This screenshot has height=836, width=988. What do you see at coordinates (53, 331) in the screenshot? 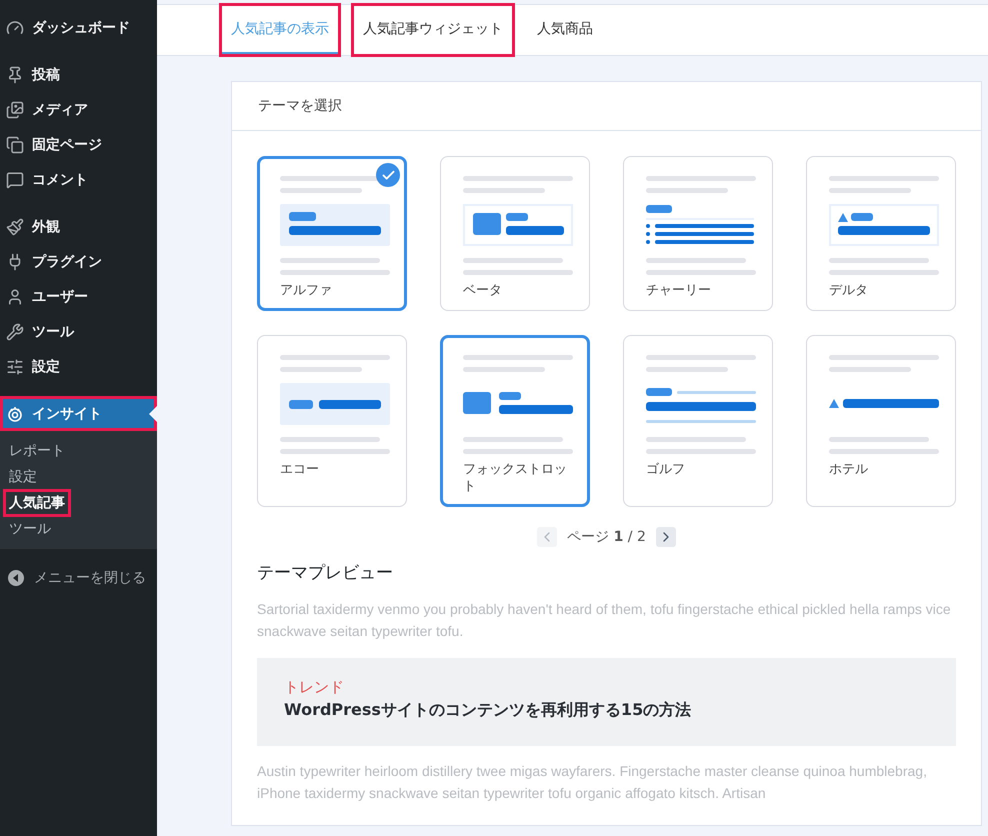
I see `menu-label: ツール` at bounding box center [53, 331].